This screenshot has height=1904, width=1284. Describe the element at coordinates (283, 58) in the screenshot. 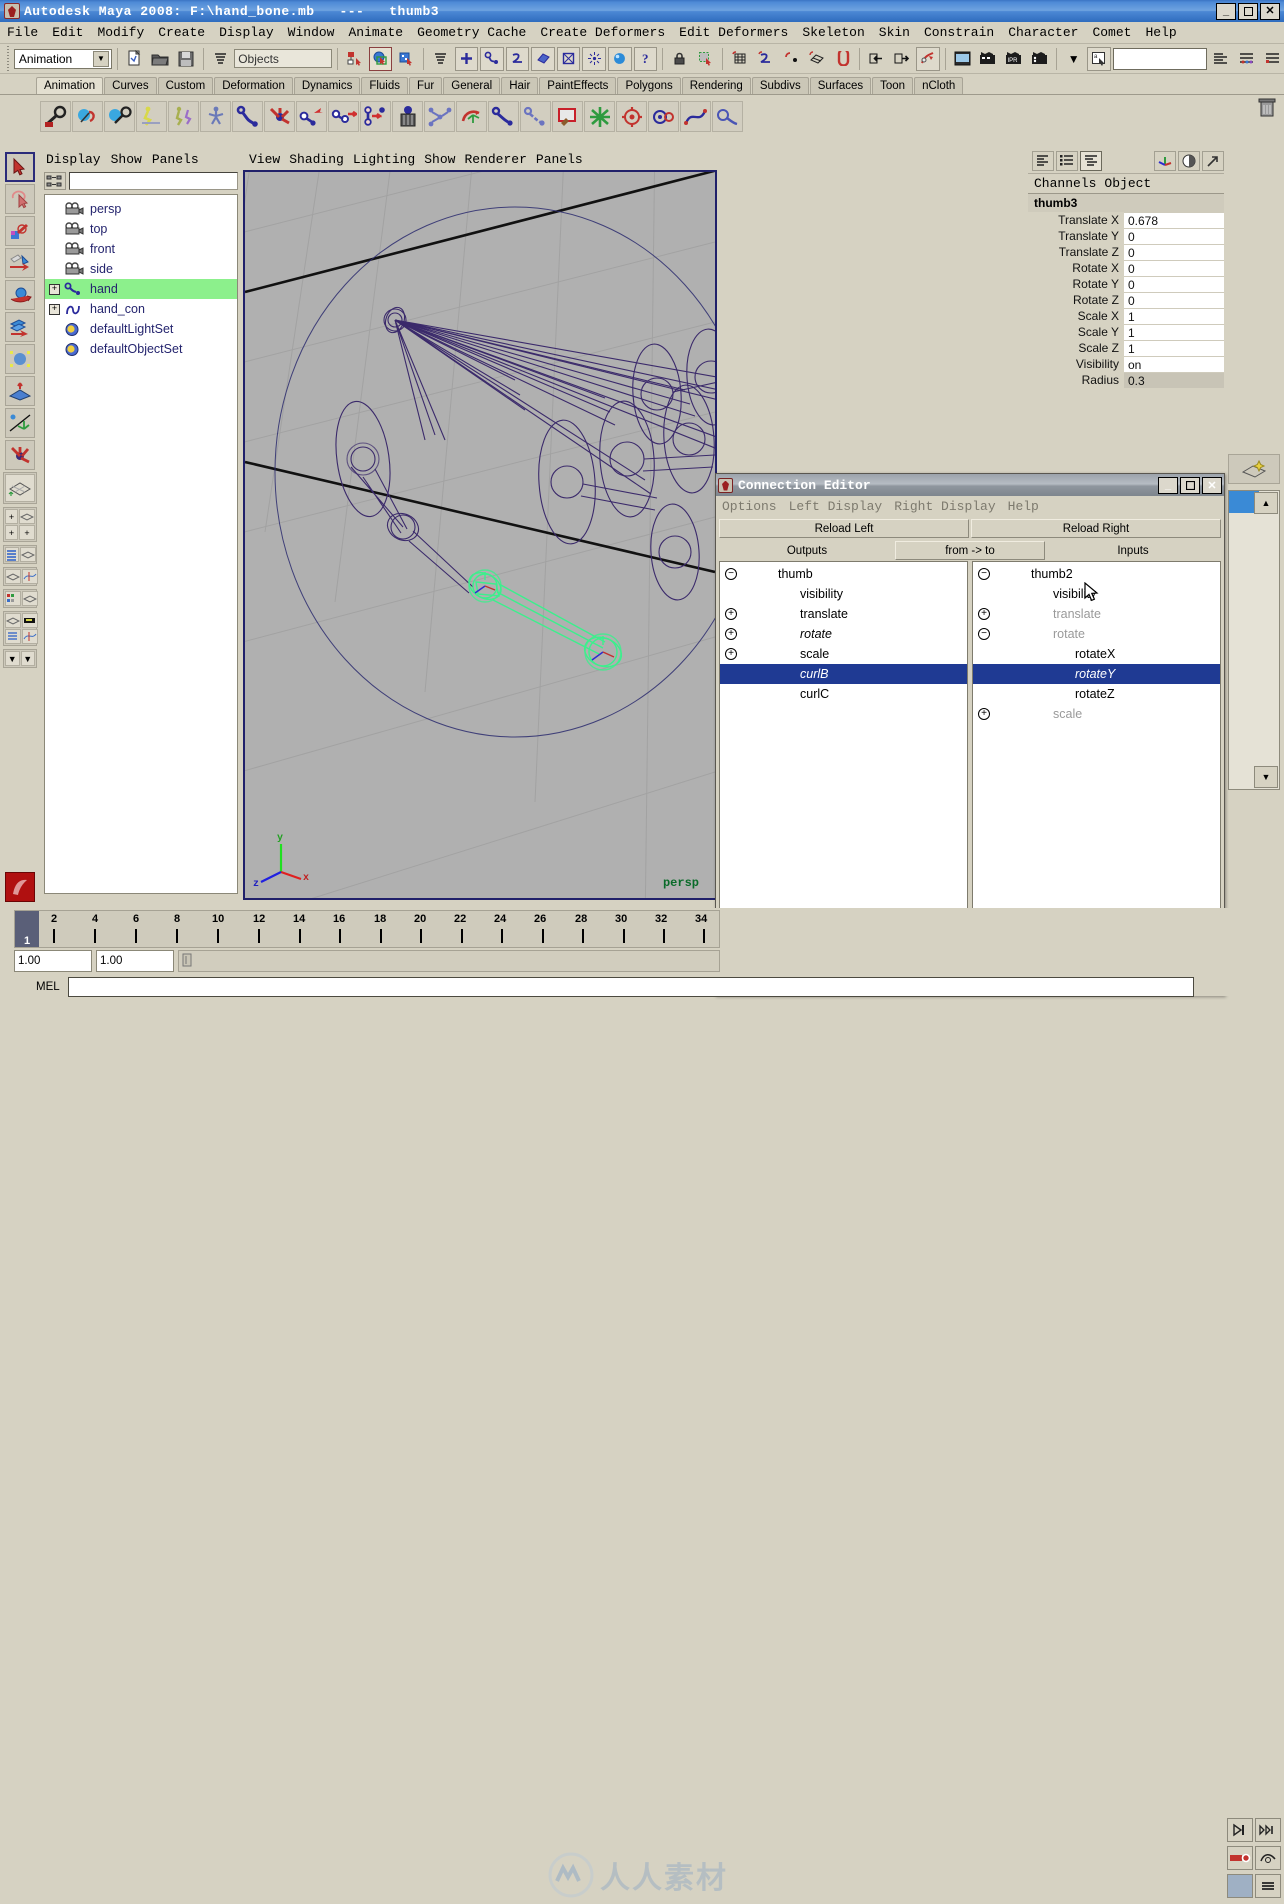

I see `selection-mask-field: Objects` at that location.